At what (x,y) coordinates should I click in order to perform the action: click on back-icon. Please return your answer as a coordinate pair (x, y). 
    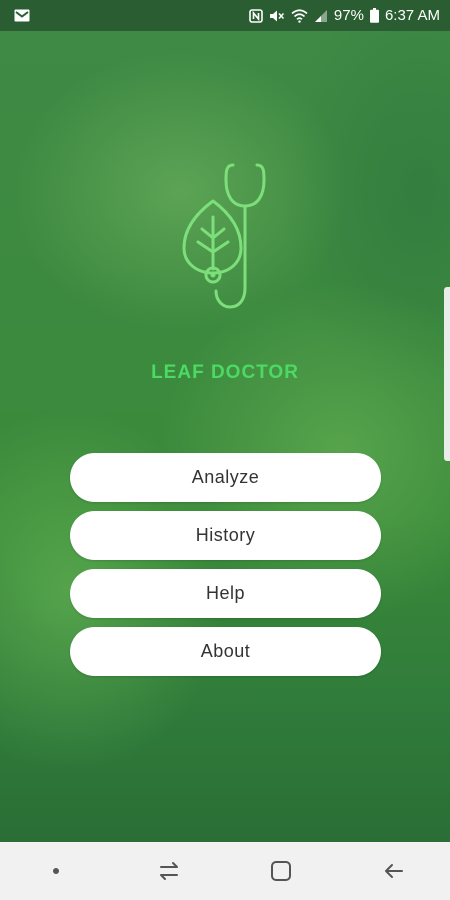
    Looking at the image, I should click on (394, 871).